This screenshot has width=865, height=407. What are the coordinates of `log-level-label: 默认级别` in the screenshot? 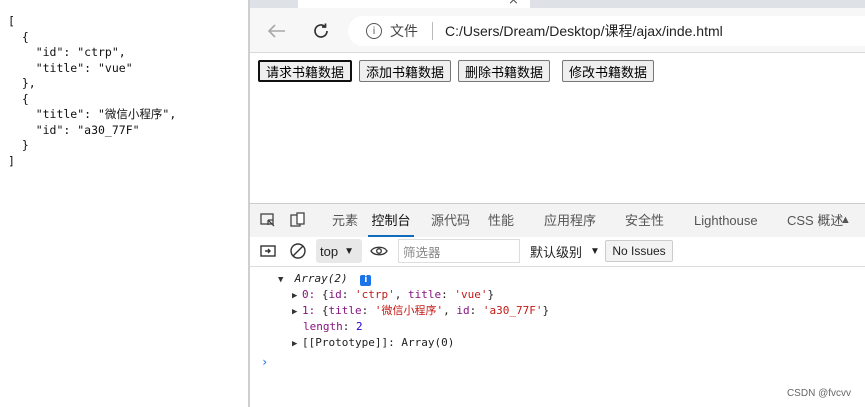 It's located at (556, 252).